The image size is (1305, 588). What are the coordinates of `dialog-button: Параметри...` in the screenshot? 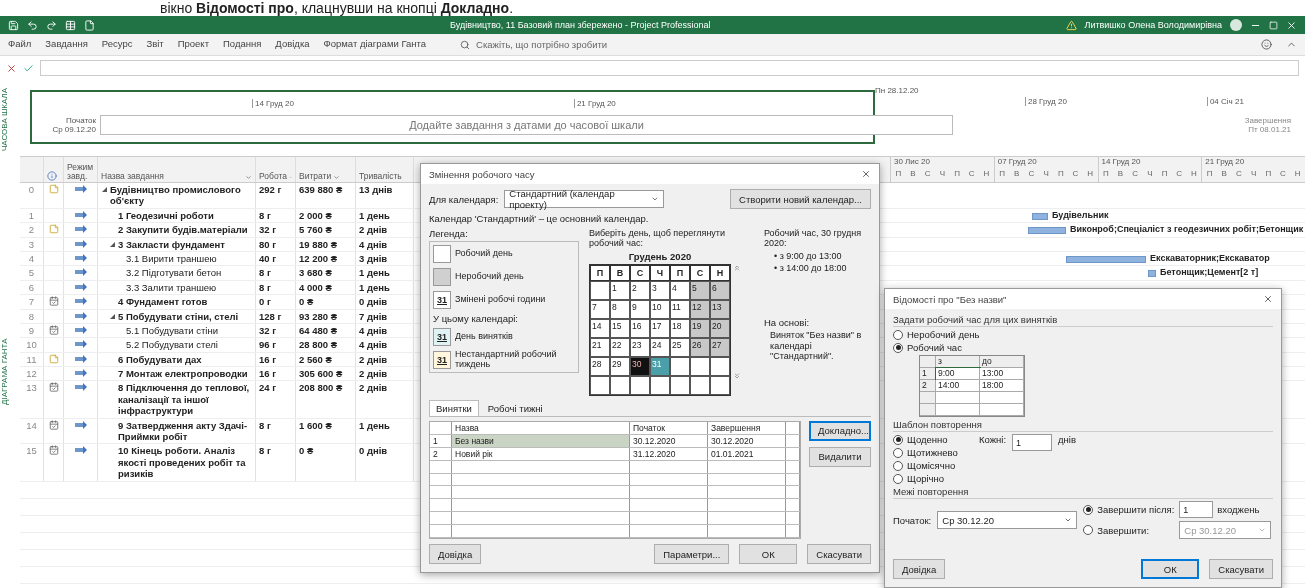 It's located at (692, 554).